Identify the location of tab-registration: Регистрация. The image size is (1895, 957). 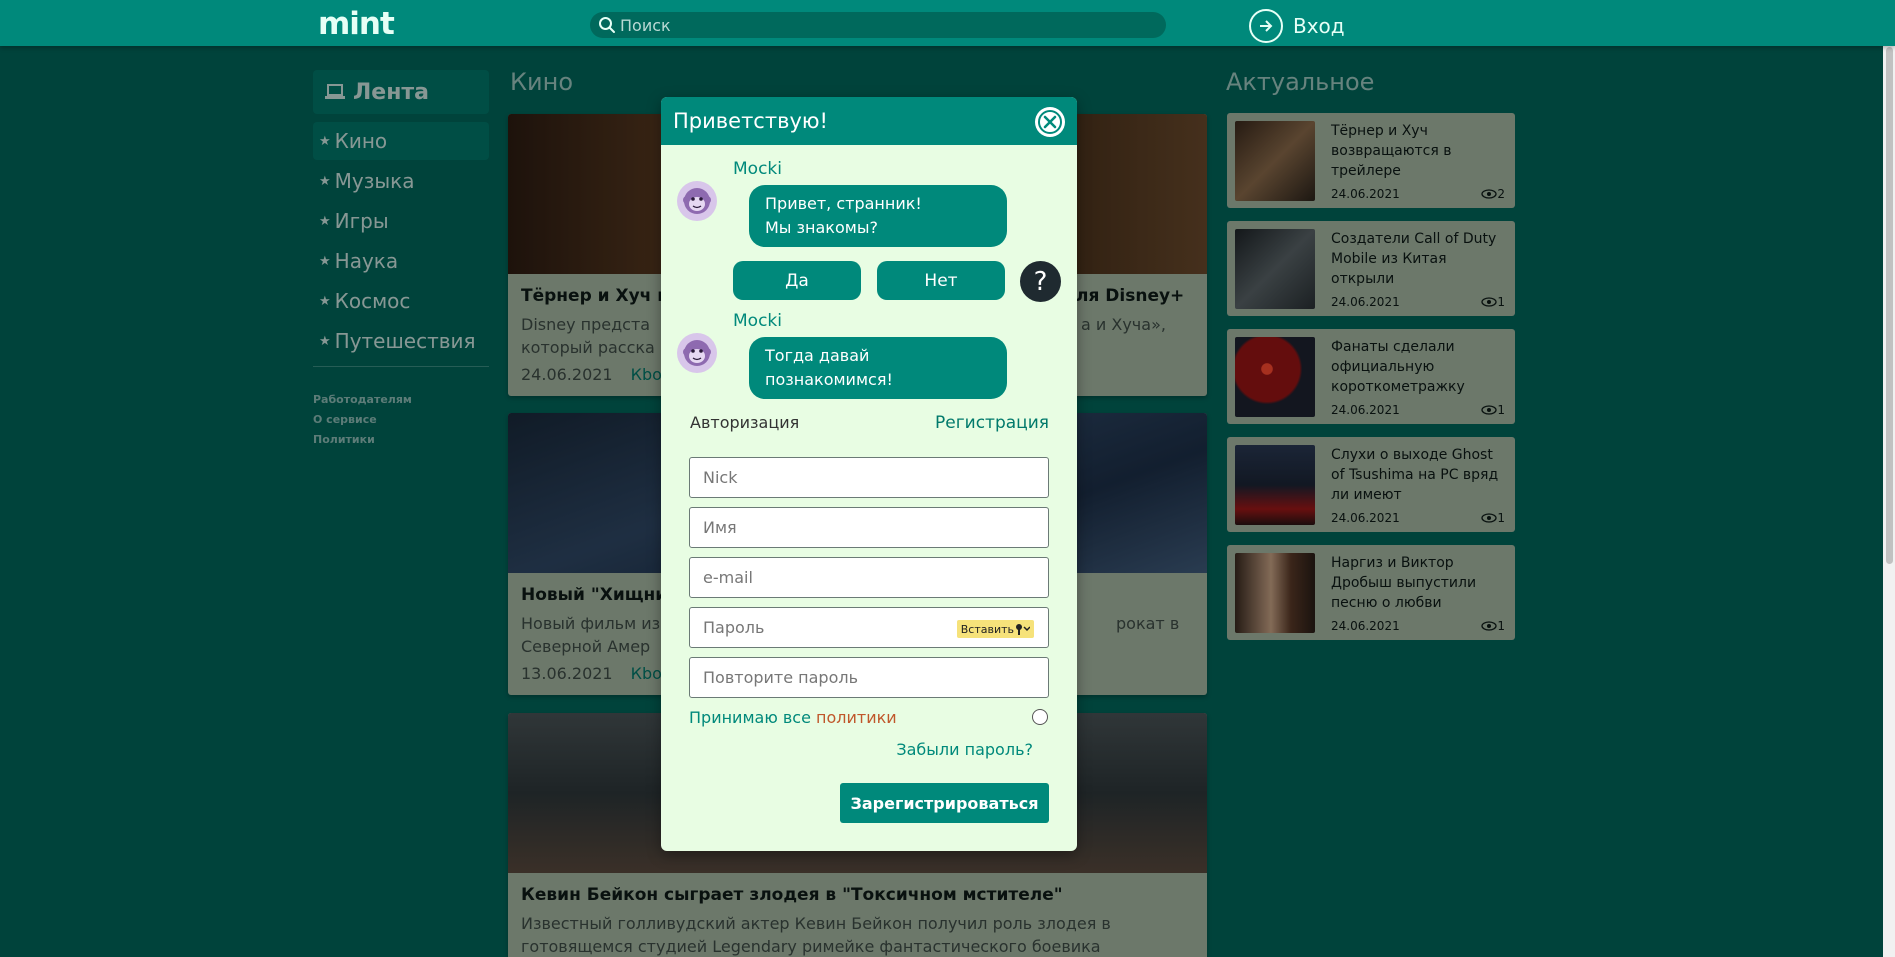
(992, 423).